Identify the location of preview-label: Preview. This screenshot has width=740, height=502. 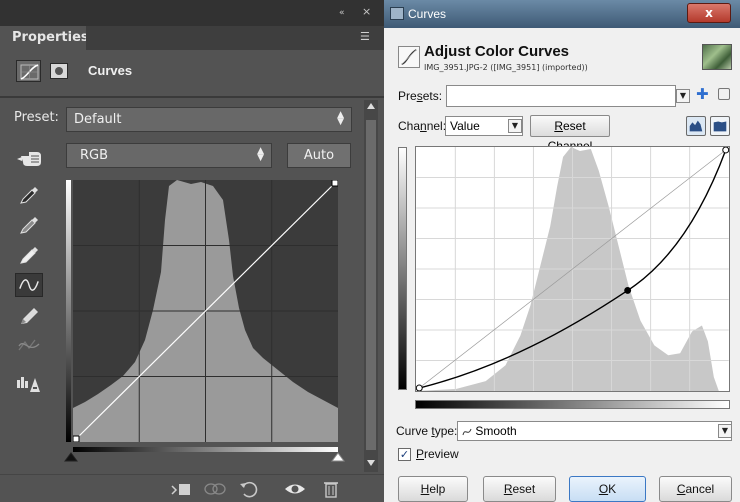
(437, 454).